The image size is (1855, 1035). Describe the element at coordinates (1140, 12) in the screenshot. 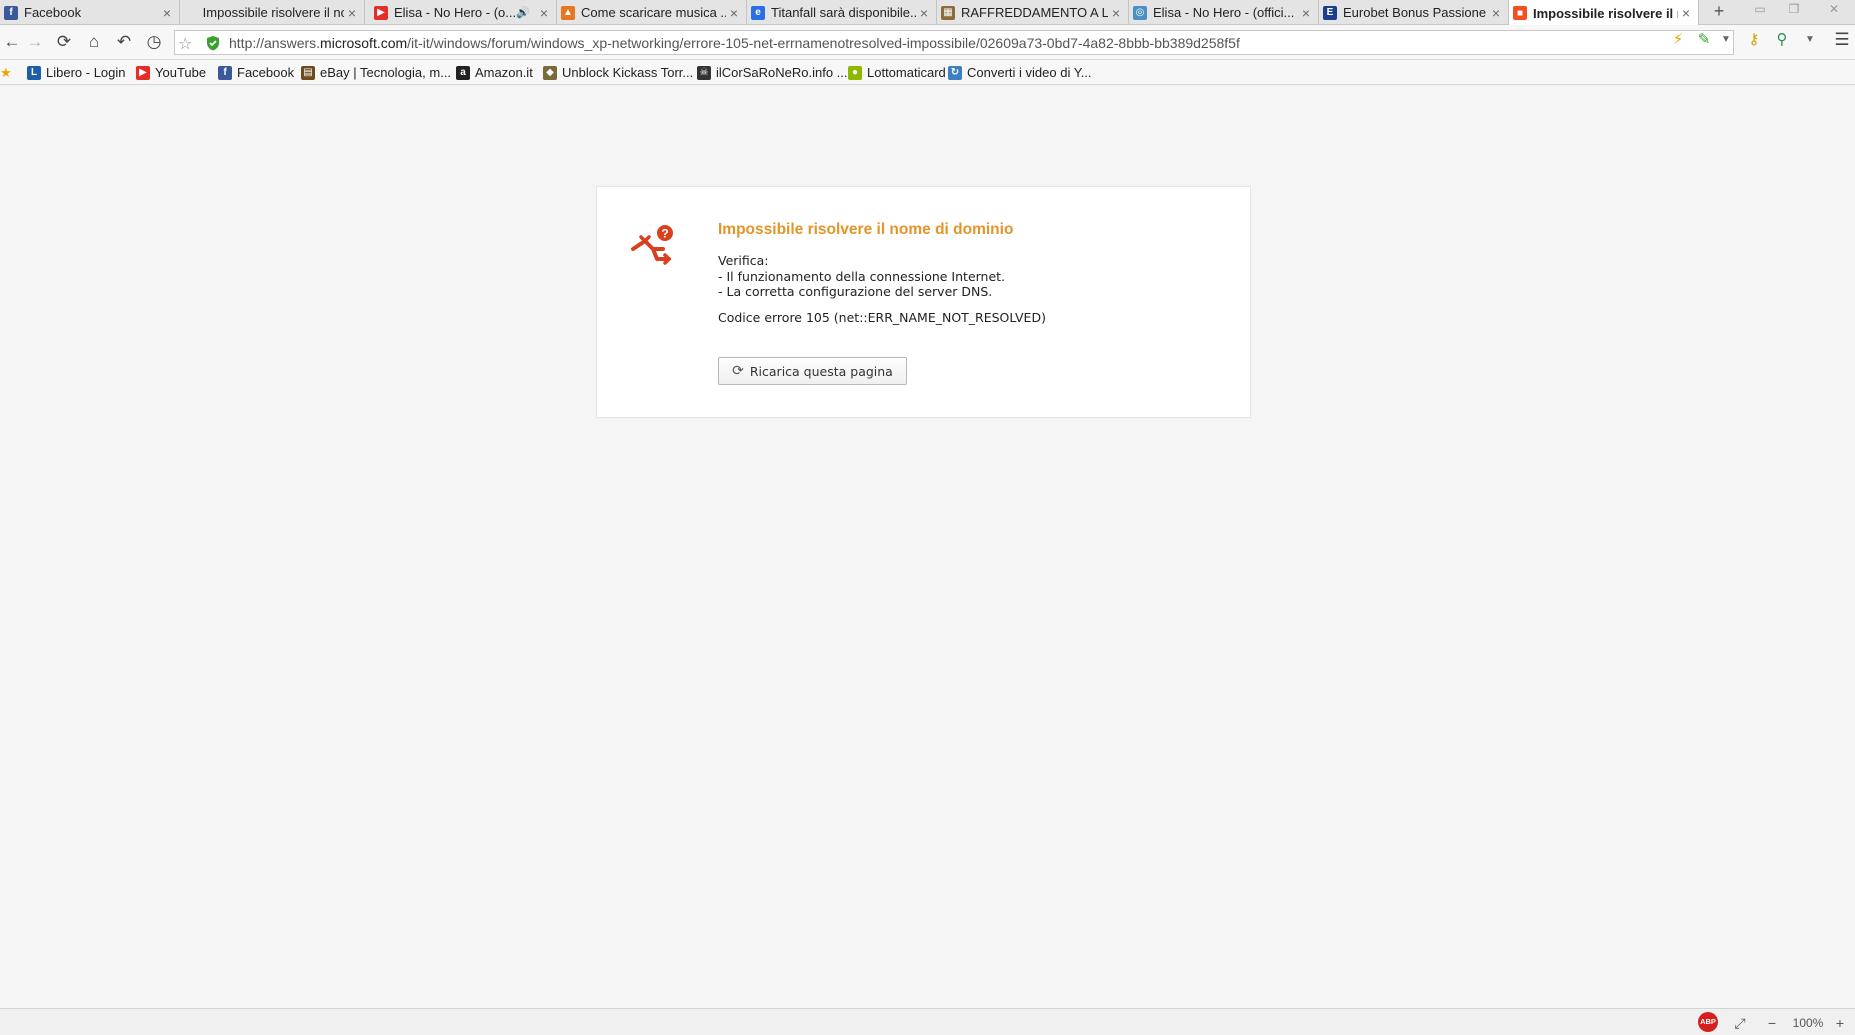

I see `web-icon: ◎` at that location.